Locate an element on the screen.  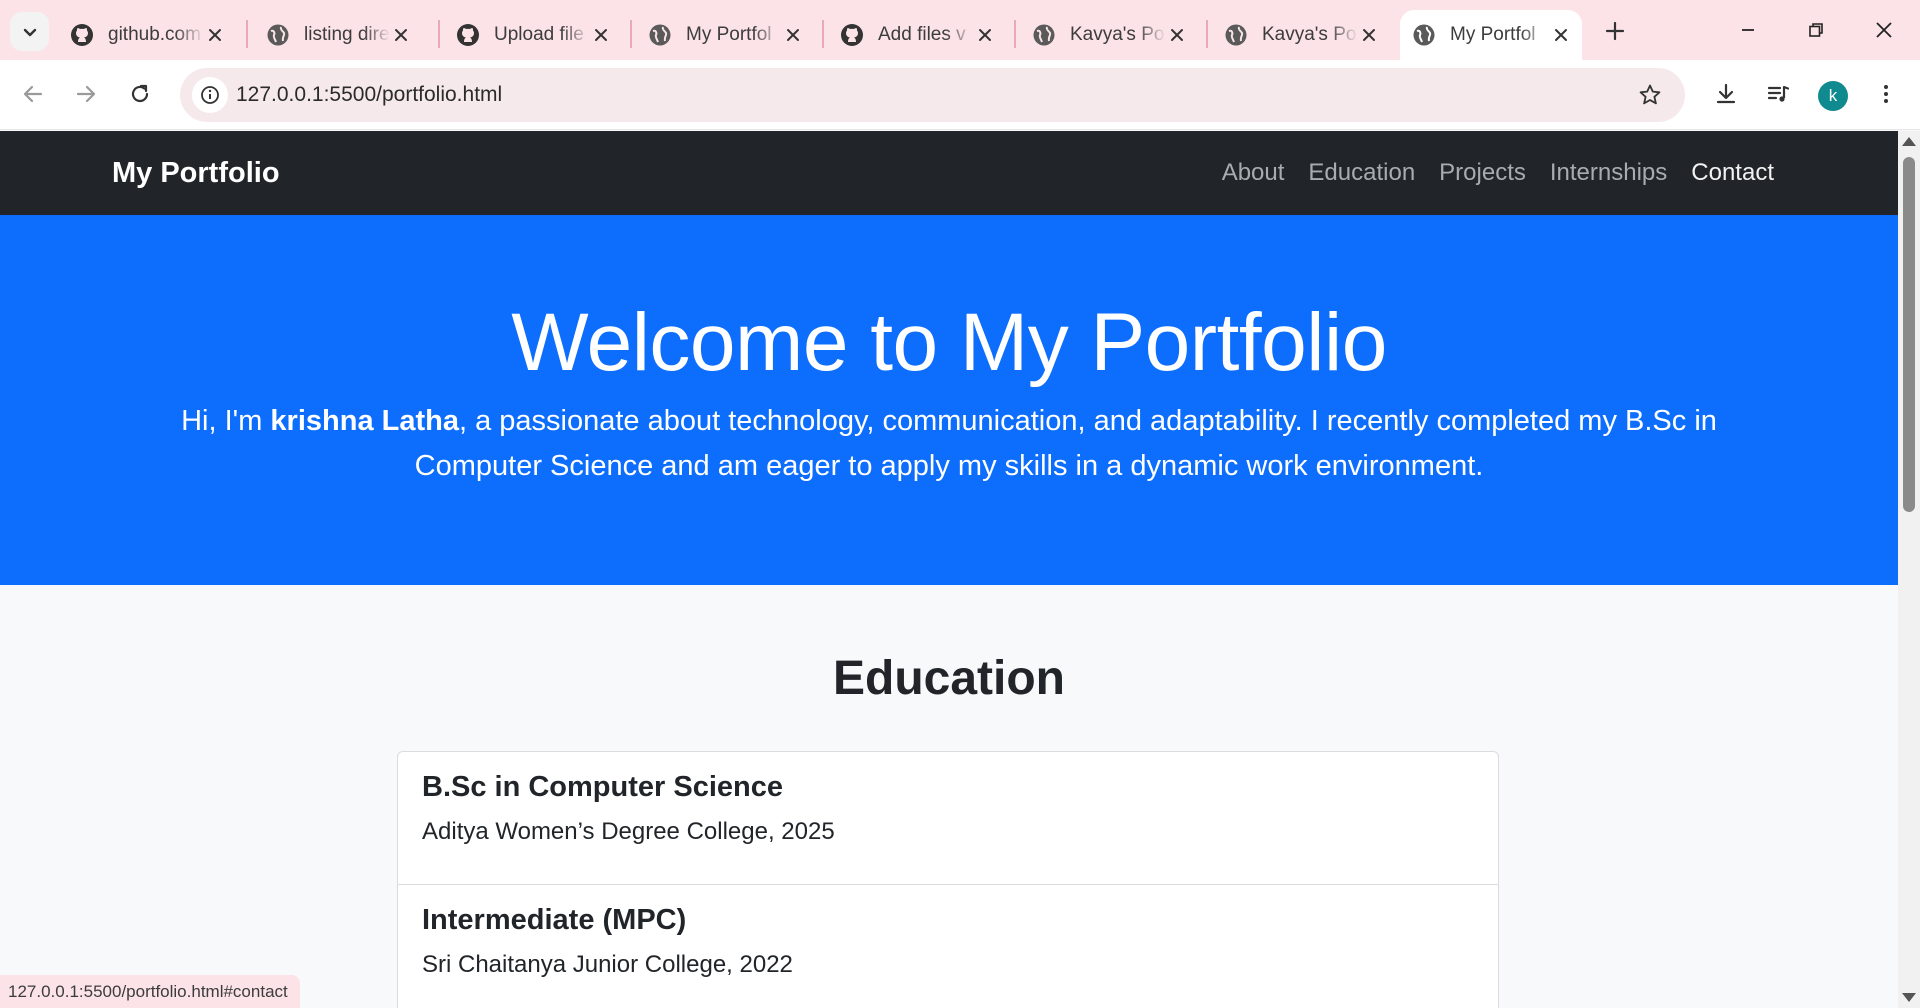
close-window-button is located at coordinates (1884, 30).